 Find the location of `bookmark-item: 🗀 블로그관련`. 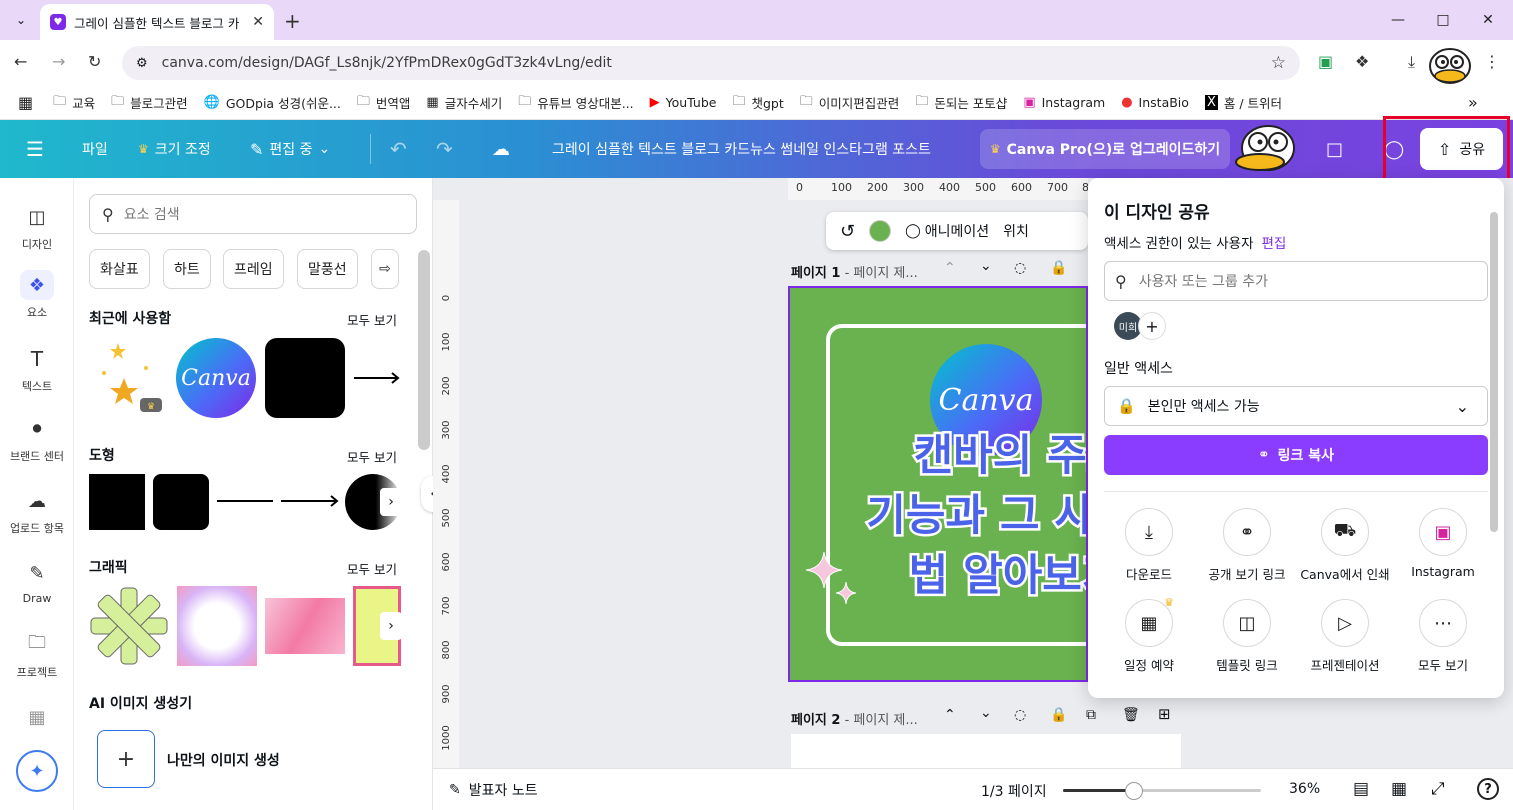

bookmark-item: 🗀 블로그관련 is located at coordinates (149, 103).